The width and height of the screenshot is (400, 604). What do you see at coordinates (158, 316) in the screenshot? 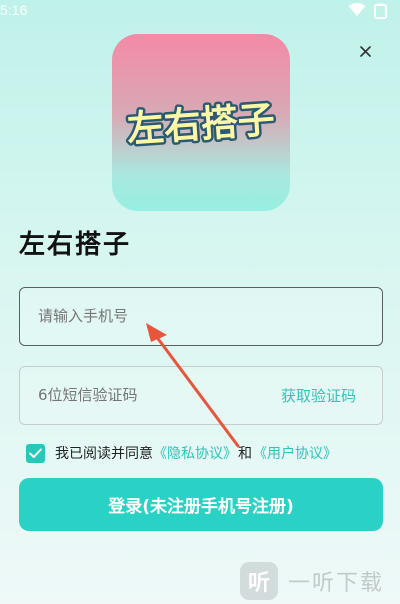
I see `phone-input` at bounding box center [158, 316].